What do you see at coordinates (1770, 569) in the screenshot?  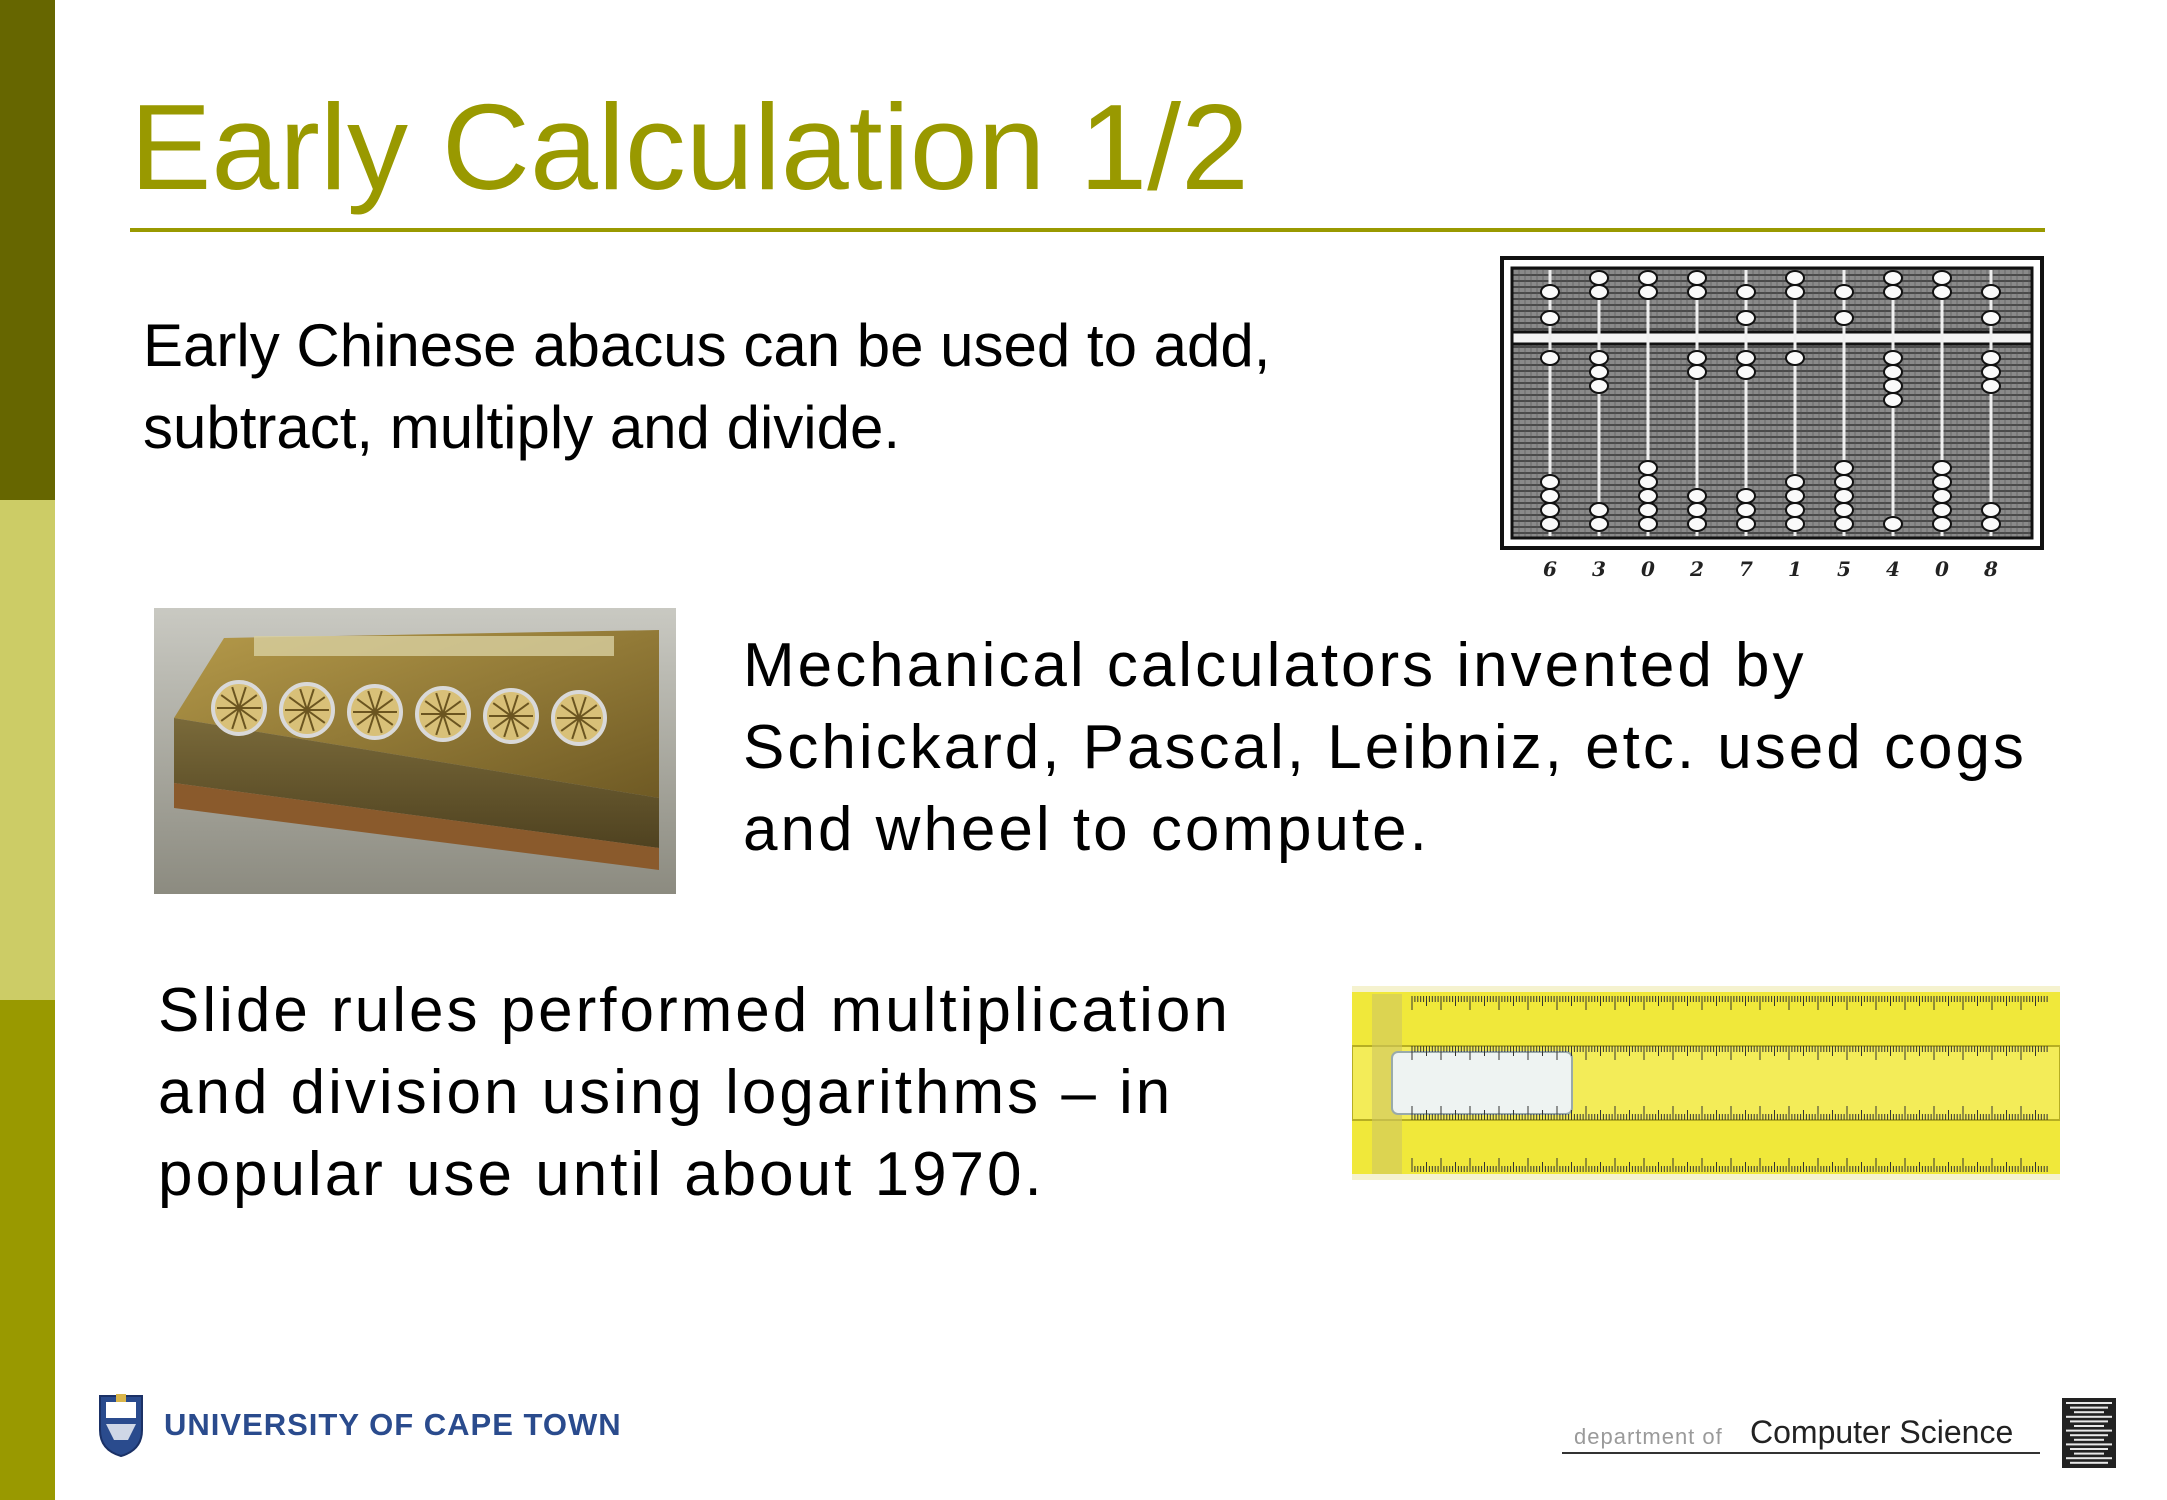 I see `abacus-digit-labels: 6 3 0 2 7 1 5 4 0 8` at bounding box center [1770, 569].